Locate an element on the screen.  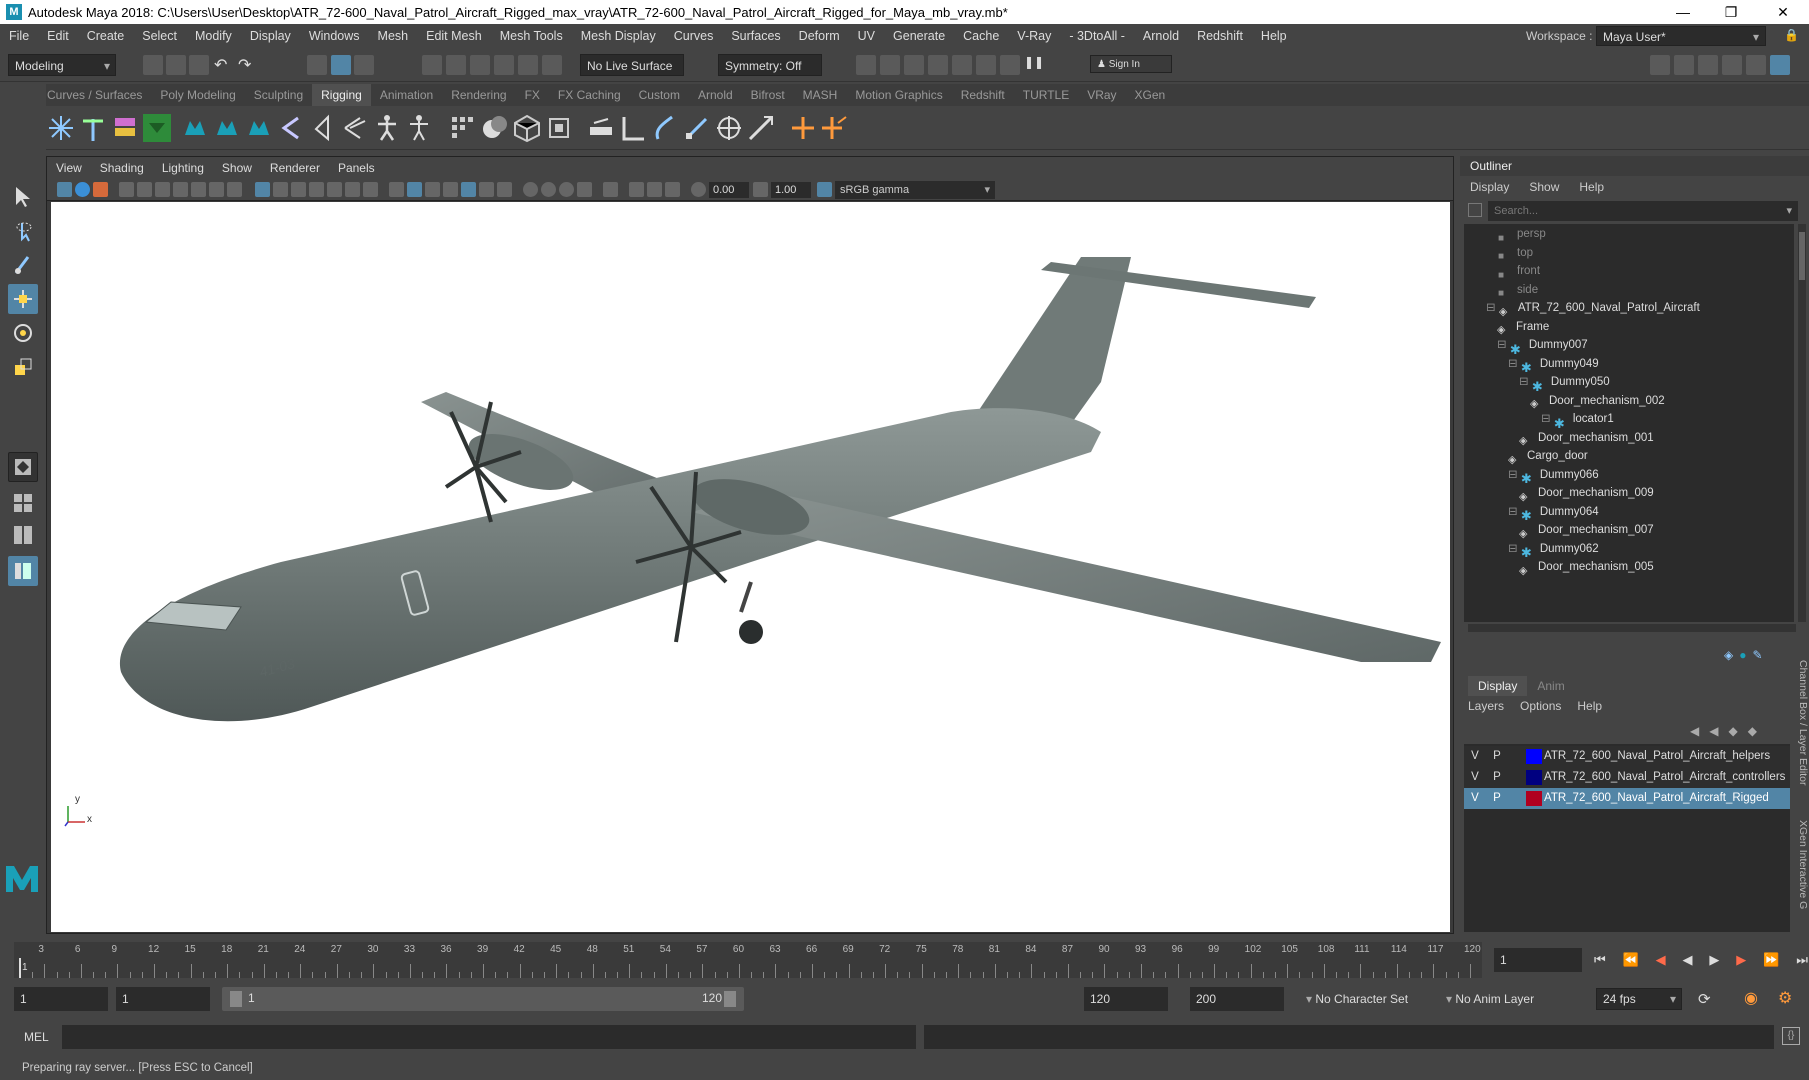
open-scene-icon is located at coordinates (176, 65).